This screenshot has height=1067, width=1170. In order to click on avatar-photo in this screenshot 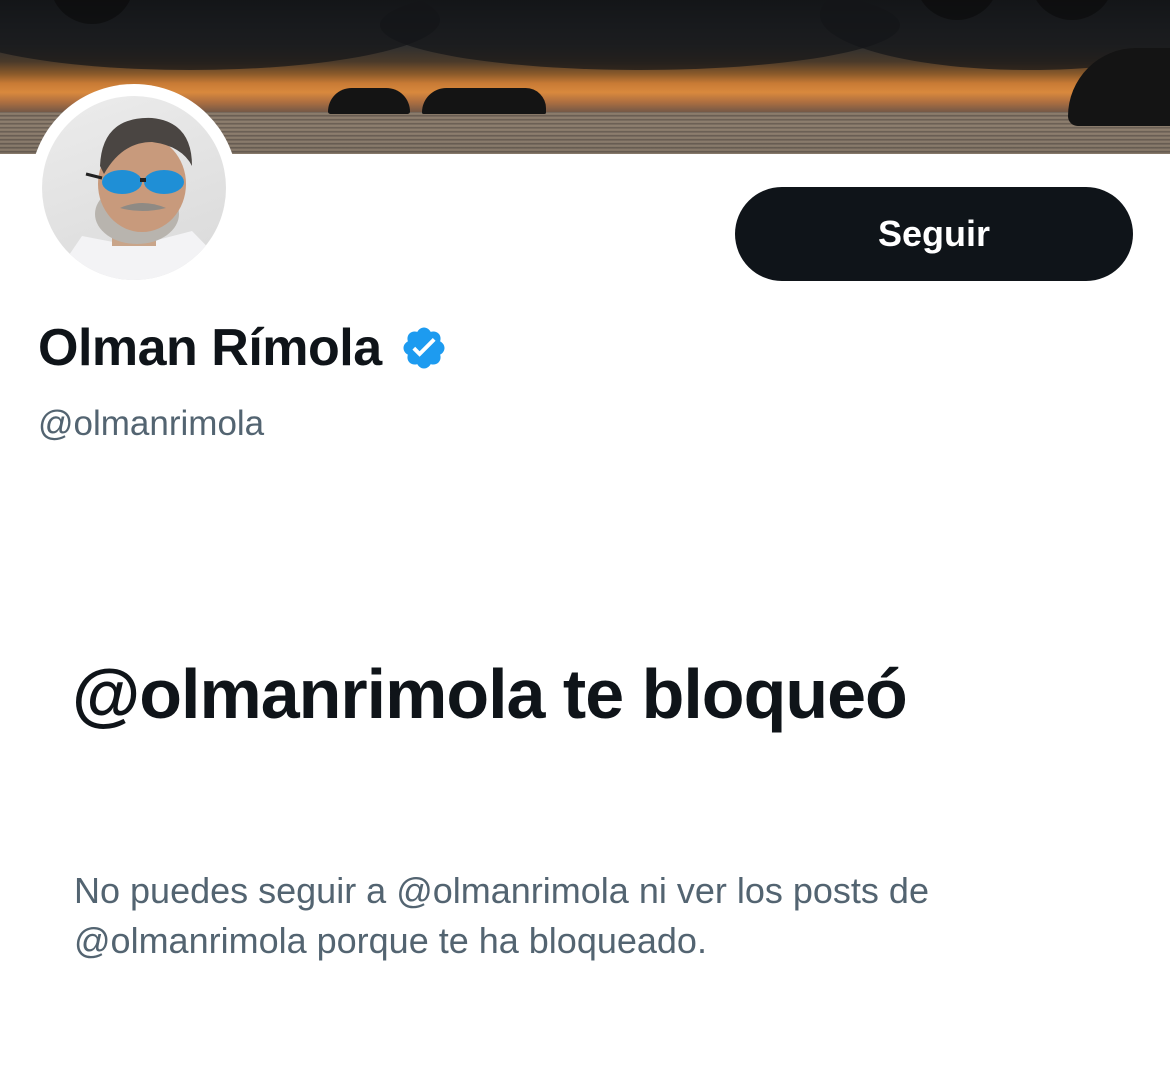, I will do `click(134, 188)`.